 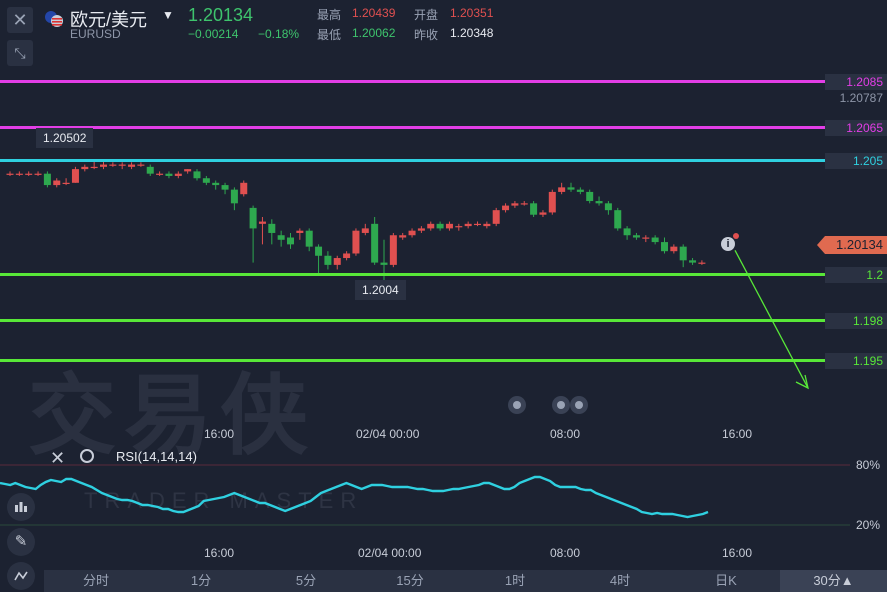 I want to click on tab-timeframe: 15分, so click(x=410, y=581).